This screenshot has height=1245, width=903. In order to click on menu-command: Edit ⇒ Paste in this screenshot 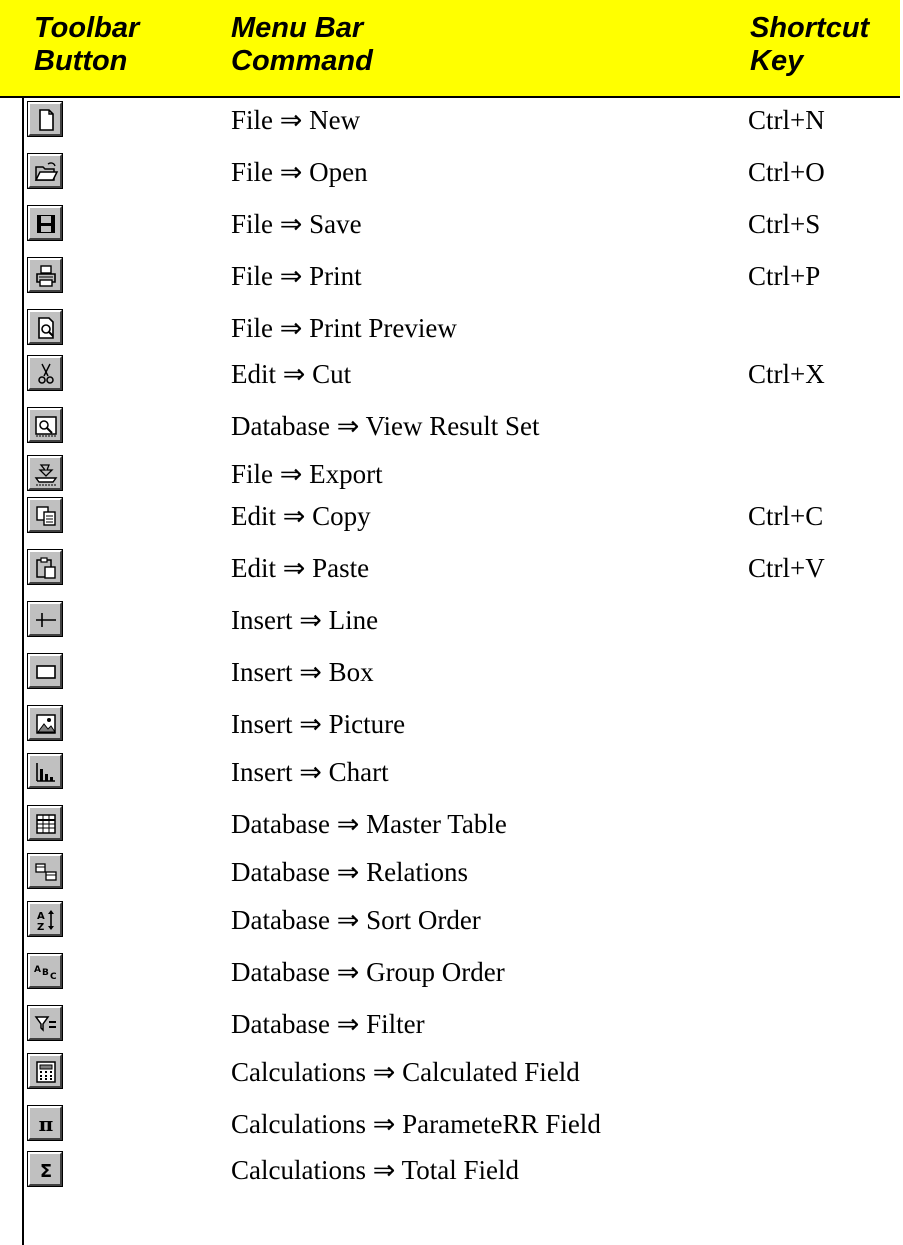, I will do `click(300, 568)`.